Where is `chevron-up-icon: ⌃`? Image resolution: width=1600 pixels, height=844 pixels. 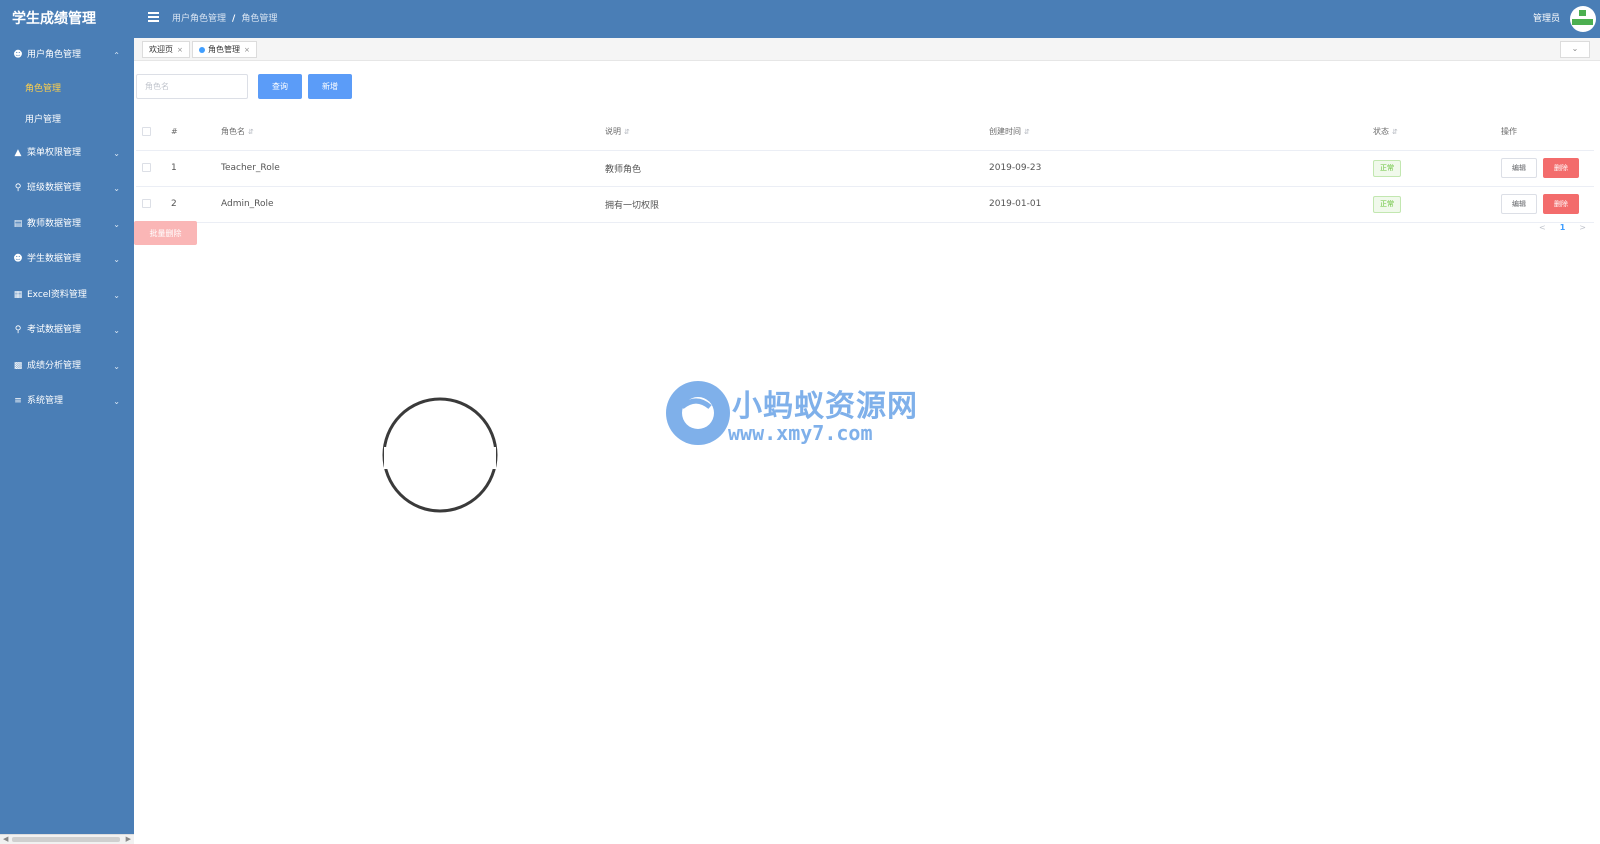
chevron-up-icon: ⌃ is located at coordinates (116, 55).